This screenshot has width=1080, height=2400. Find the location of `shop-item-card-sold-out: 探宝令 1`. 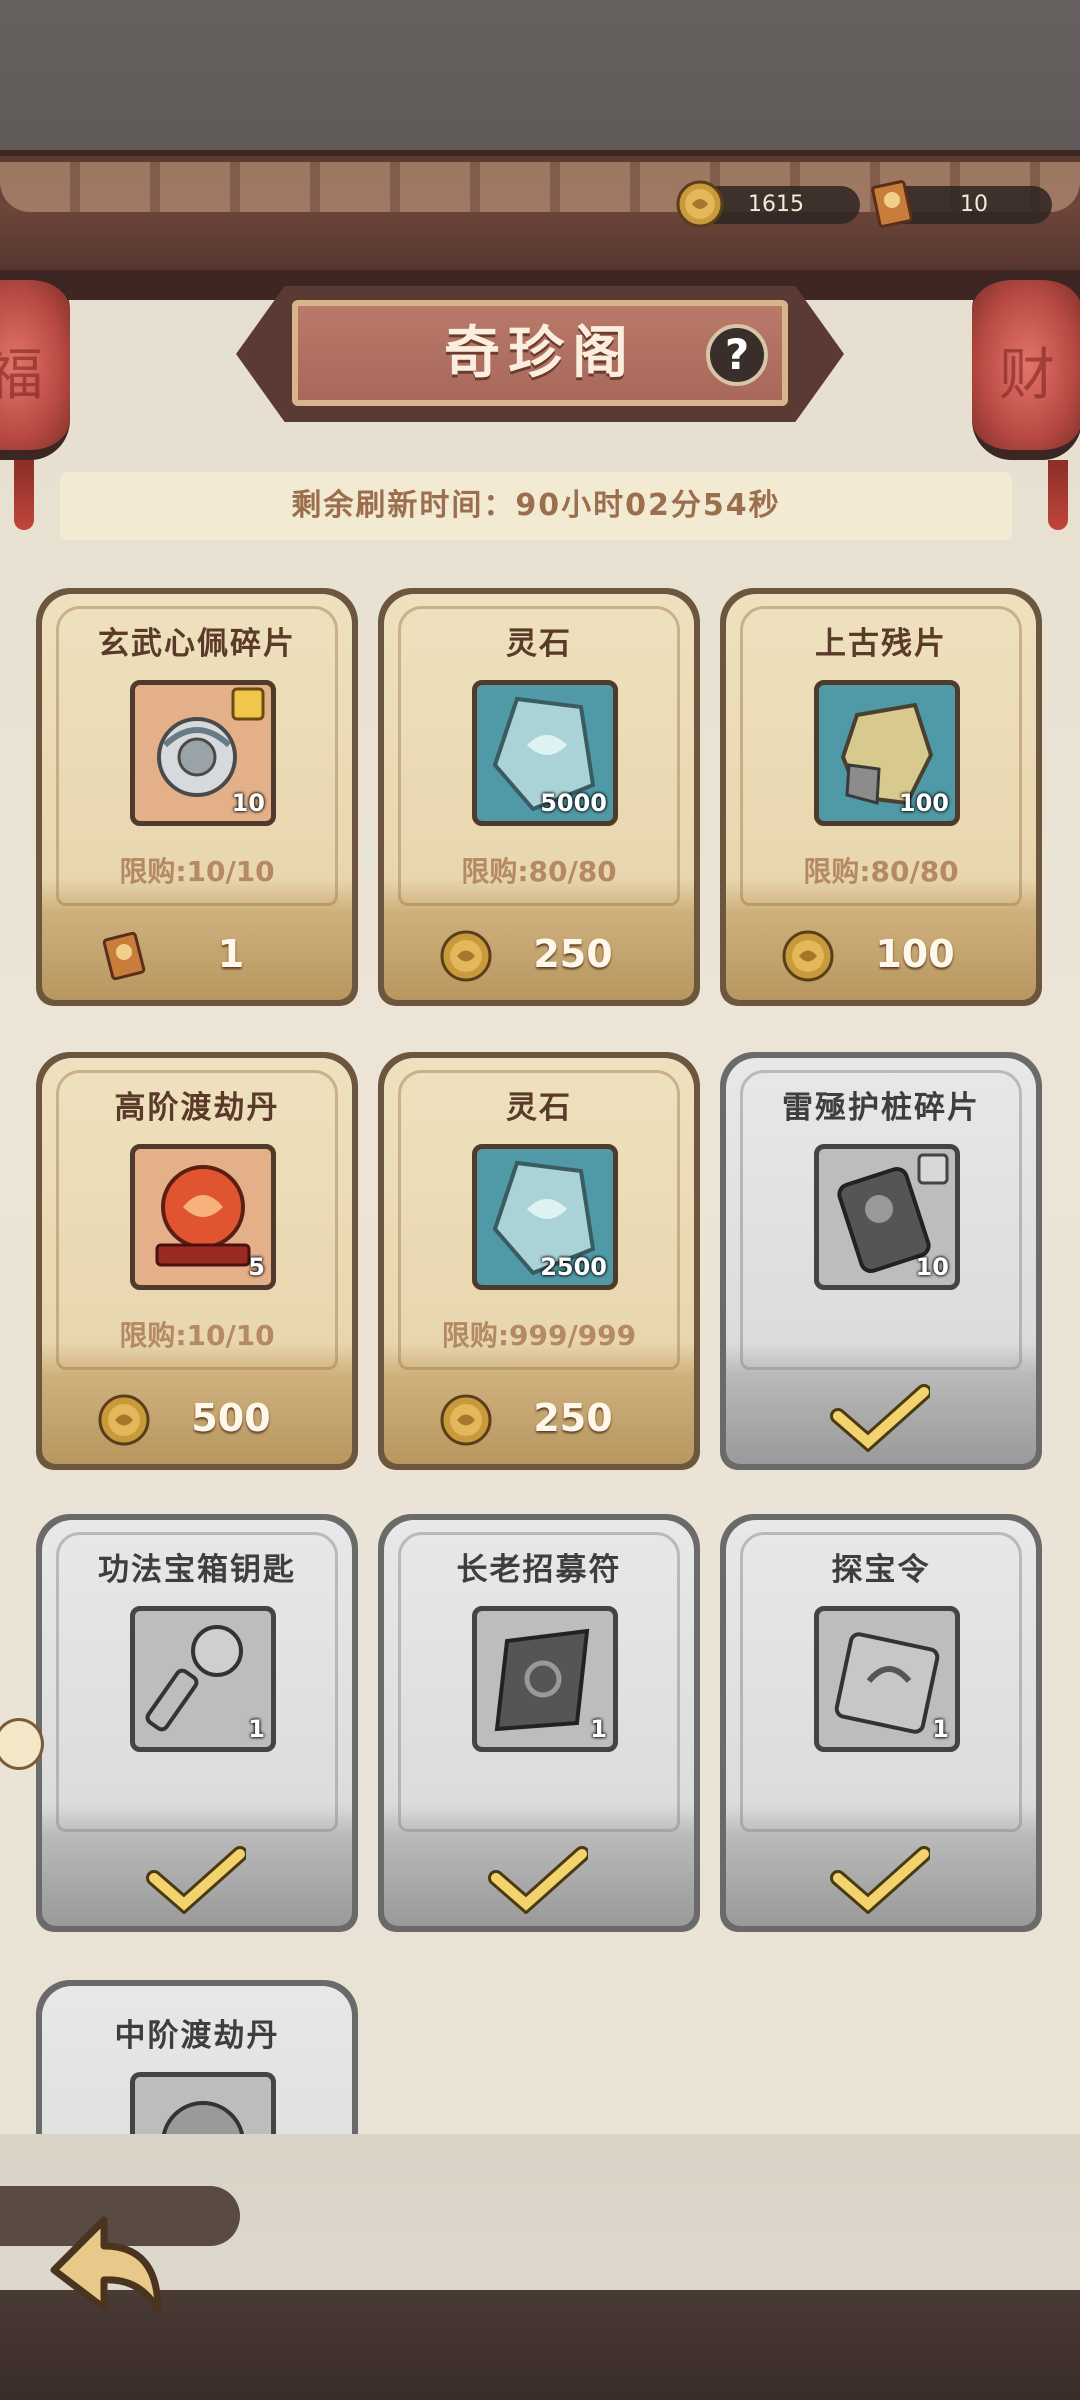

shop-item-card-sold-out: 探宝令 1 is located at coordinates (881, 1723).